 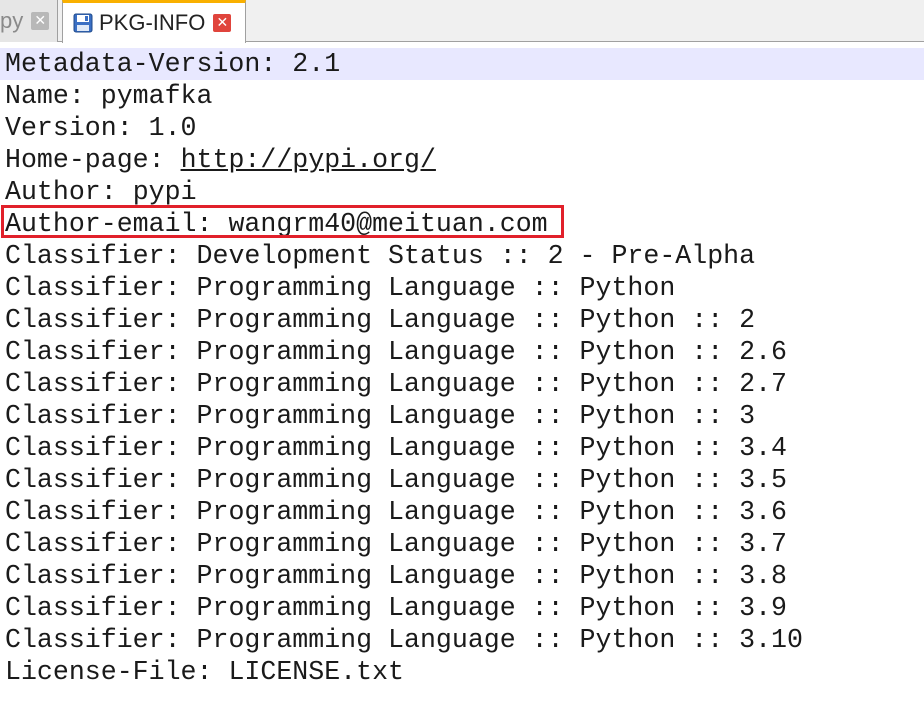 I want to click on field-value: Programming Language :: Python :: 3.7, so click(x=492, y=544).